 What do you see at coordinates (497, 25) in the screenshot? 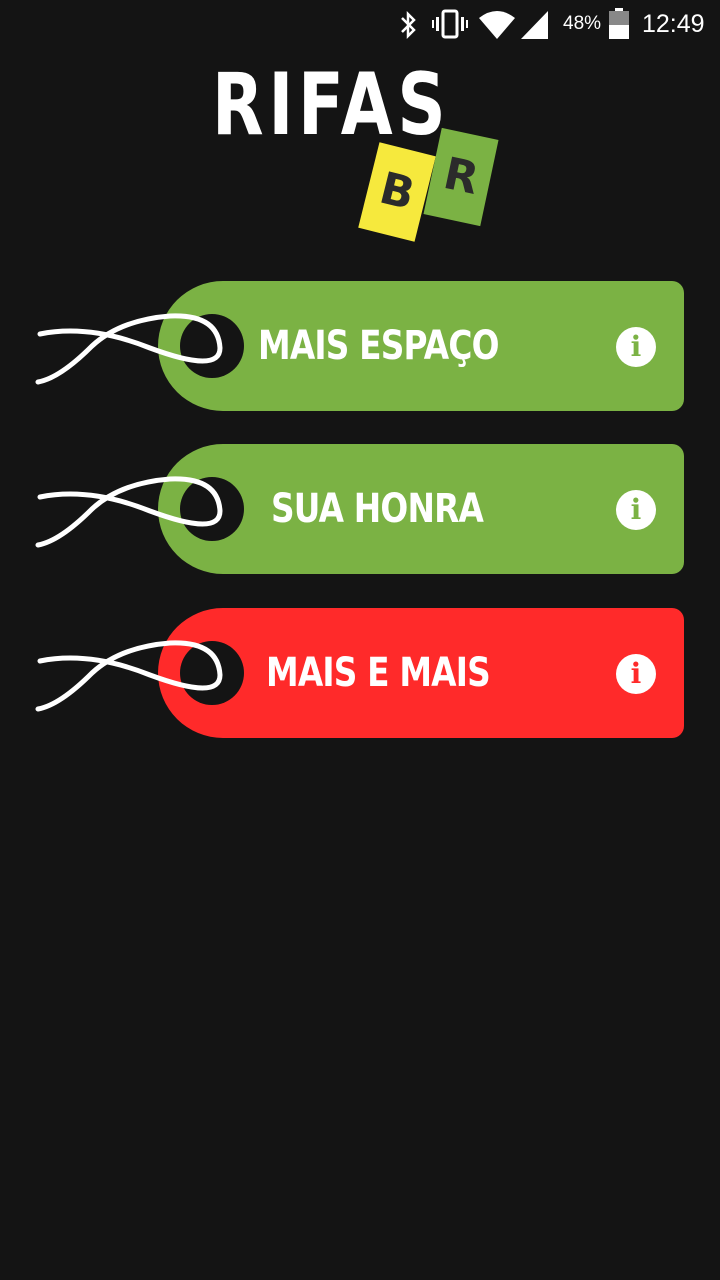
I see `wifi-icon` at bounding box center [497, 25].